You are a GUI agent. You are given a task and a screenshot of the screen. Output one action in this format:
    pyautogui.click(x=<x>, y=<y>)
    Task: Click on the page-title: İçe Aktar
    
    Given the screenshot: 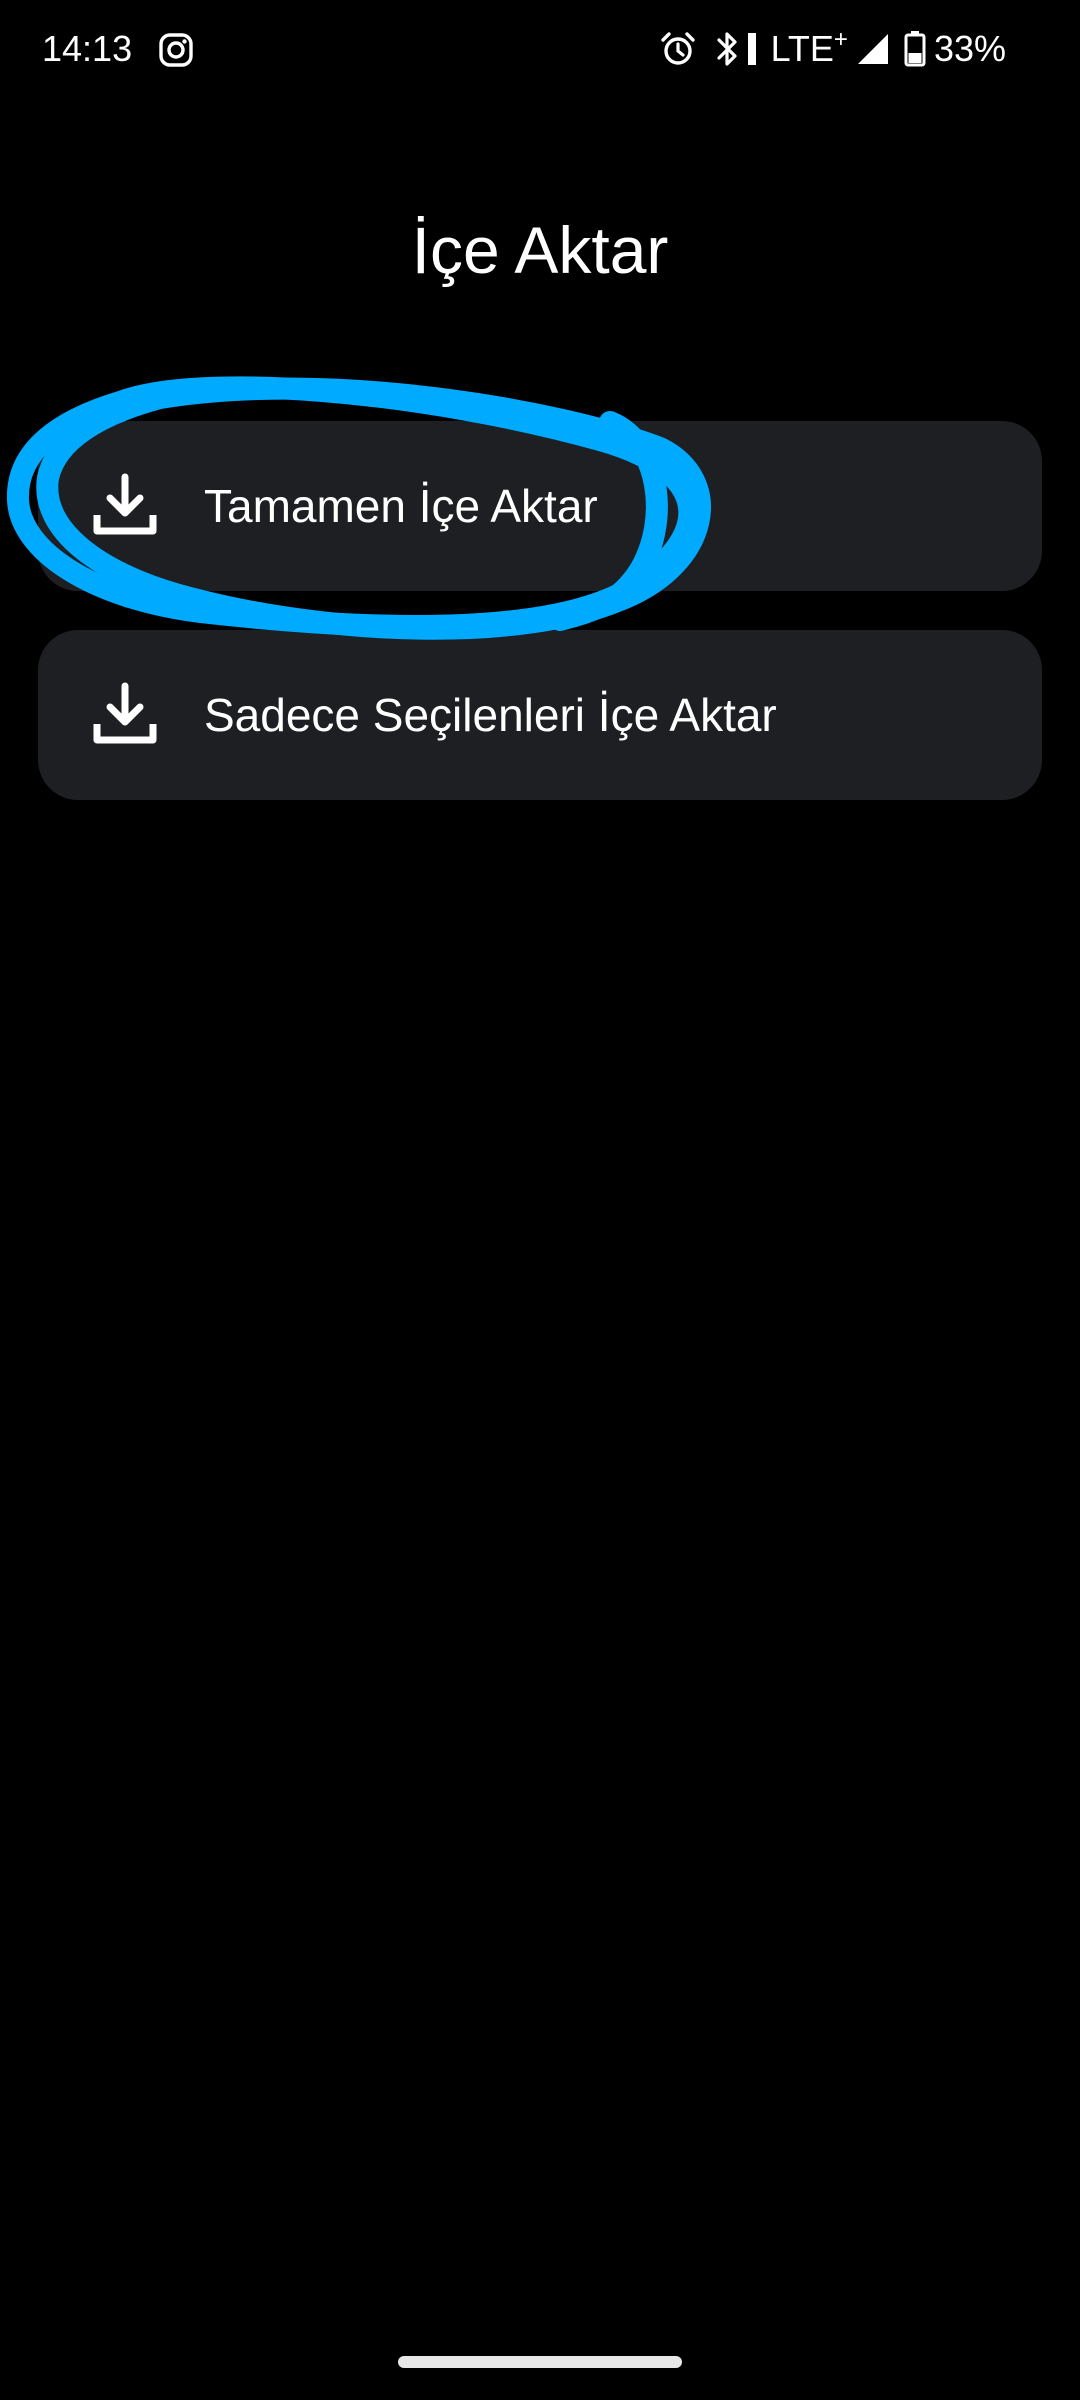 What is the action you would take?
    pyautogui.click(x=540, y=250)
    